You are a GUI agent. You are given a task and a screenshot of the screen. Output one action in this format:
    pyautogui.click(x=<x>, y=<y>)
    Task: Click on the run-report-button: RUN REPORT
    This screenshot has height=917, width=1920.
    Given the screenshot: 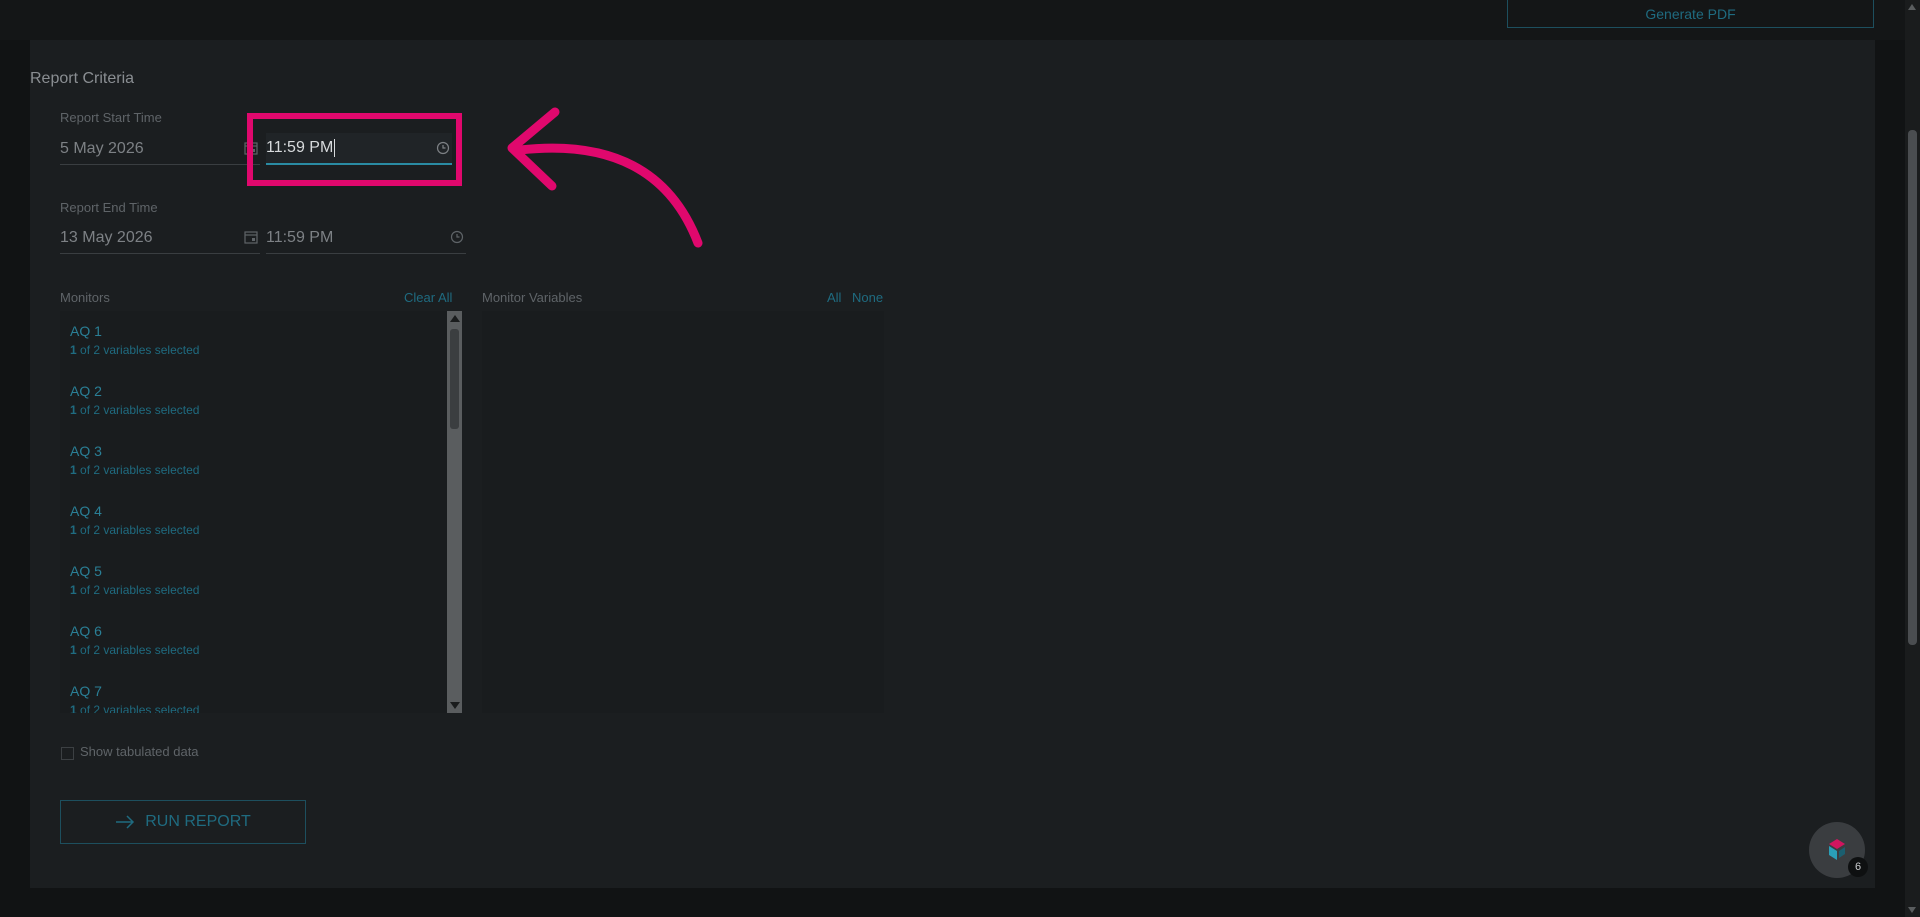 What is the action you would take?
    pyautogui.click(x=183, y=822)
    